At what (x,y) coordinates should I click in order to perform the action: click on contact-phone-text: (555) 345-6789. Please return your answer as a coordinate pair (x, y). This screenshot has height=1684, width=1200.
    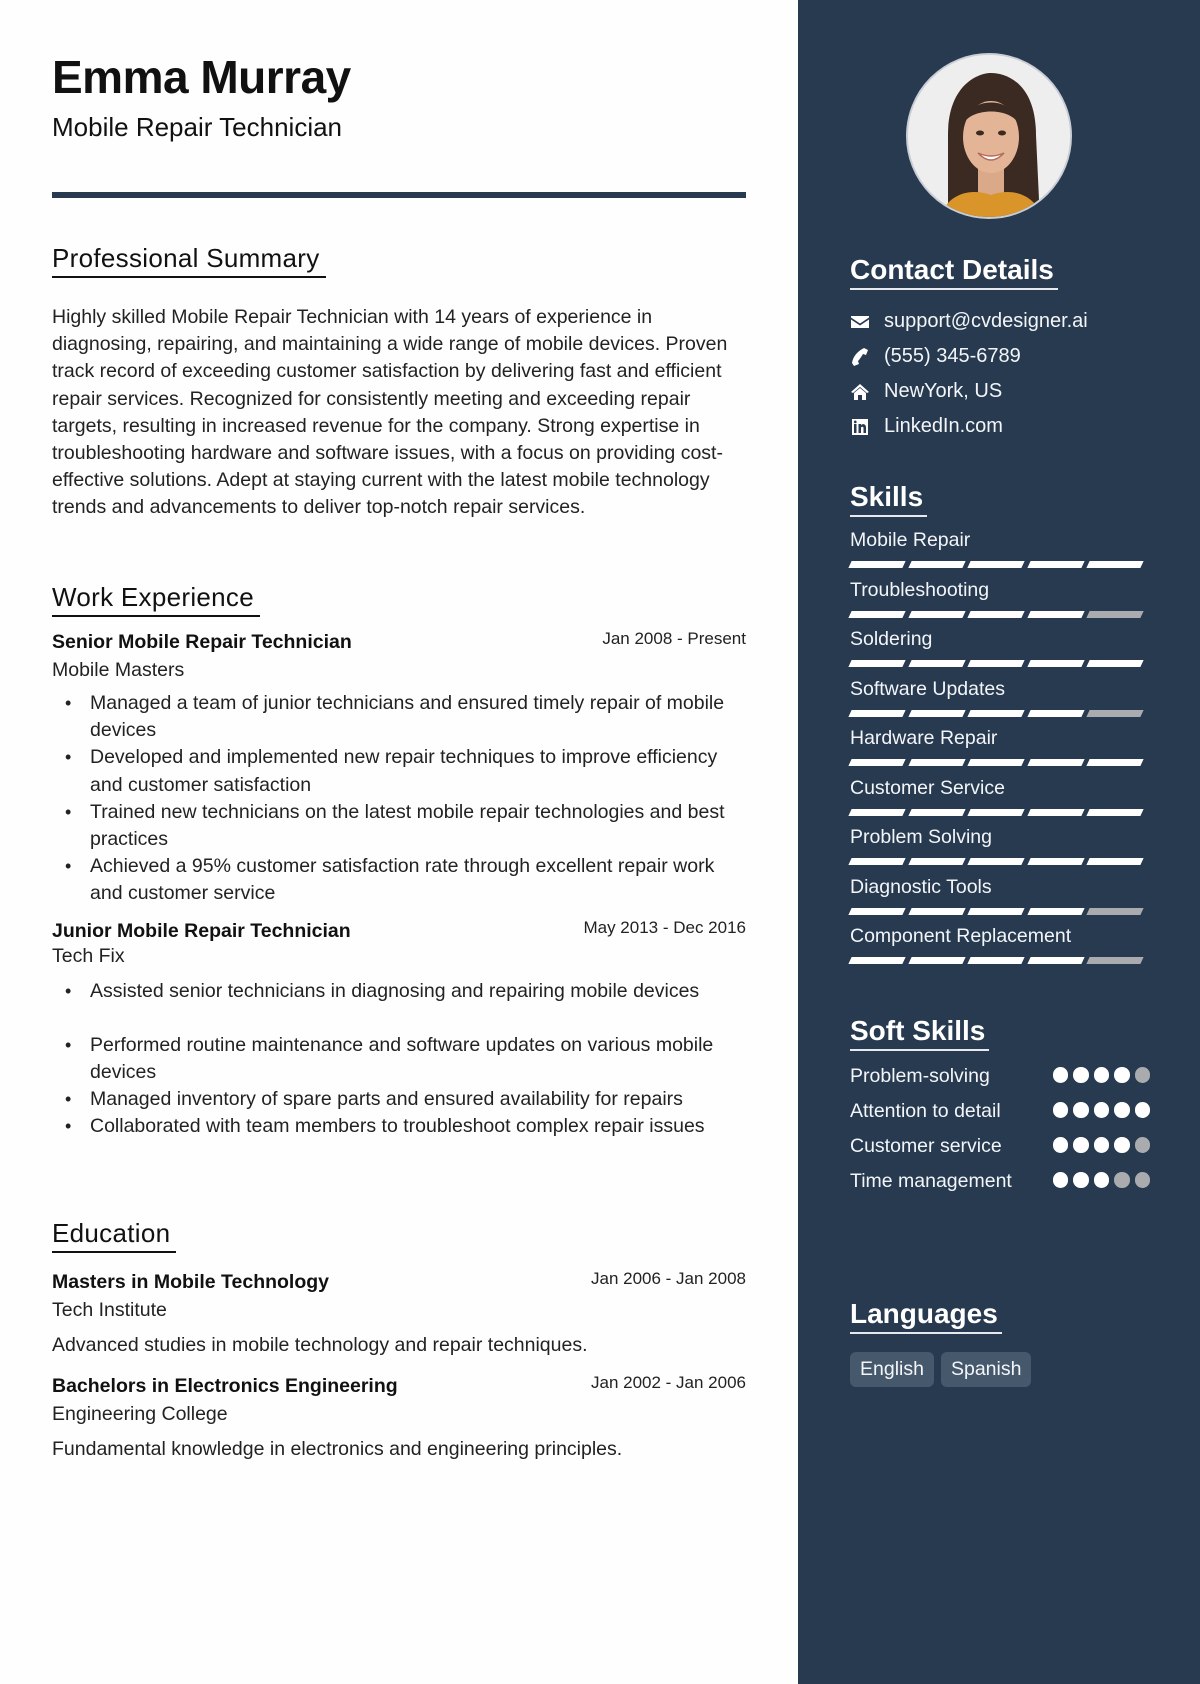
    Looking at the image, I should click on (952, 356).